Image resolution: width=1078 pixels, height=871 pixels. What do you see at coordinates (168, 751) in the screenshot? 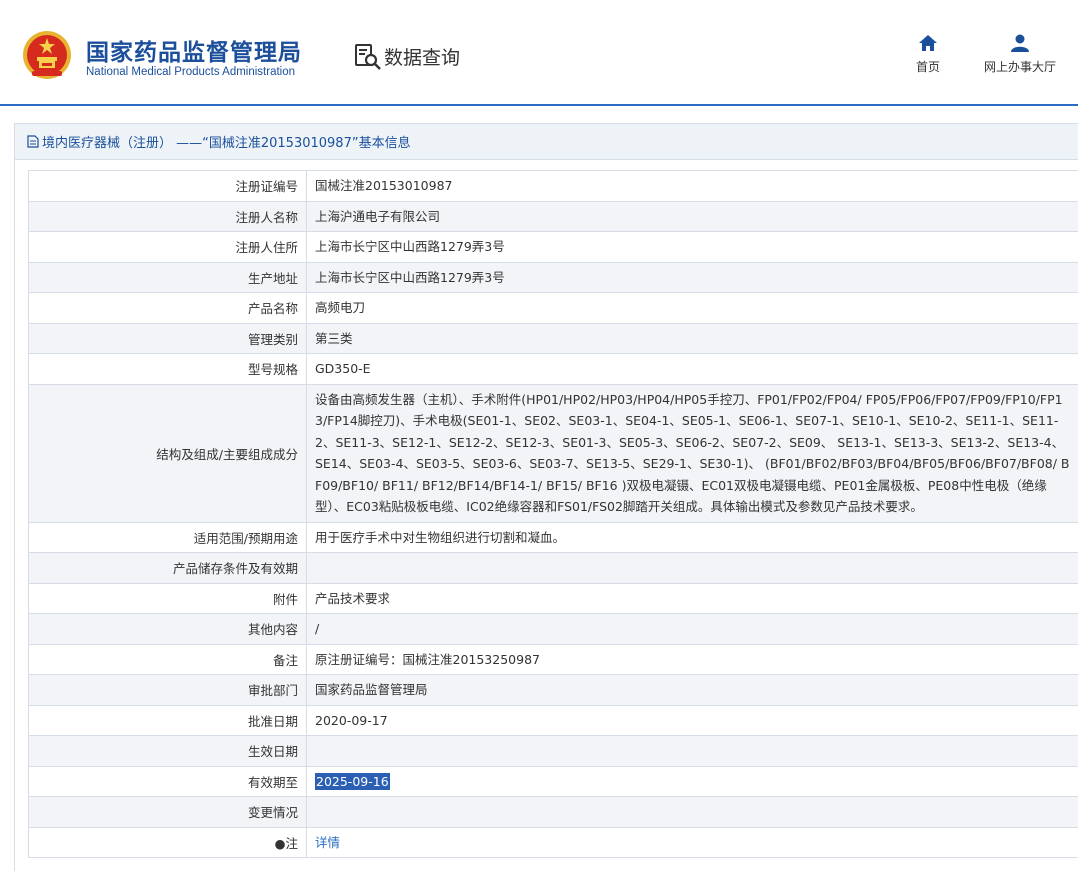
I see `row-label: 生效日期` at bounding box center [168, 751].